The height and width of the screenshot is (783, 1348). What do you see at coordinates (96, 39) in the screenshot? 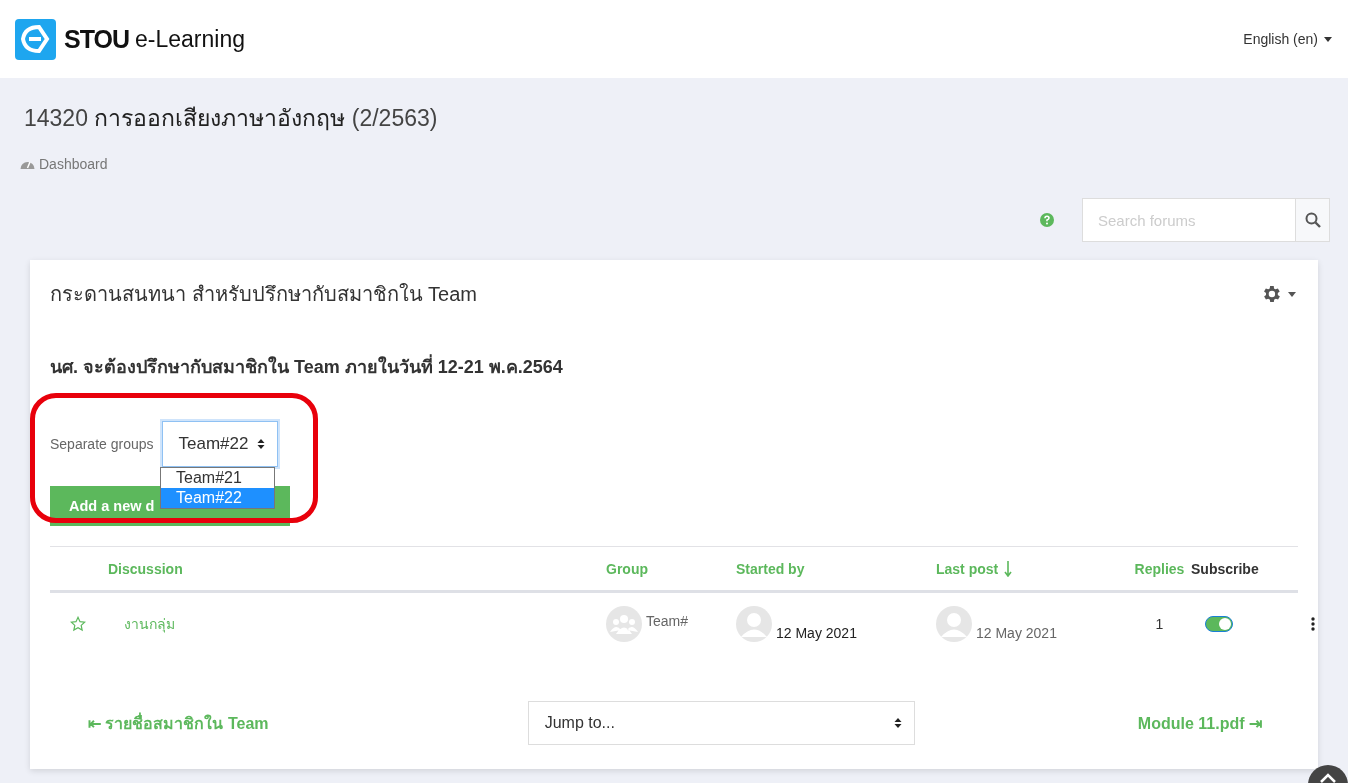
I see `logo-text: STOU` at bounding box center [96, 39].